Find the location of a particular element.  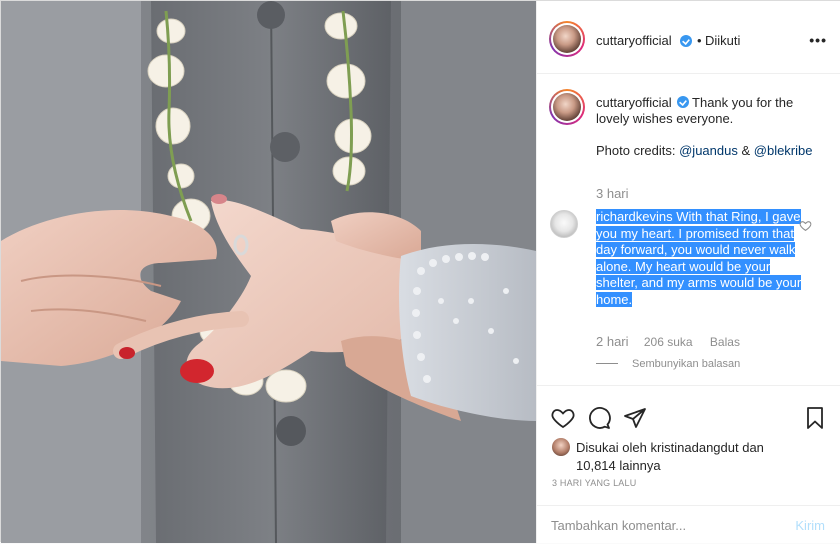

caption-credits: Photo credits: @juandus & @blekribe is located at coordinates (711, 151).